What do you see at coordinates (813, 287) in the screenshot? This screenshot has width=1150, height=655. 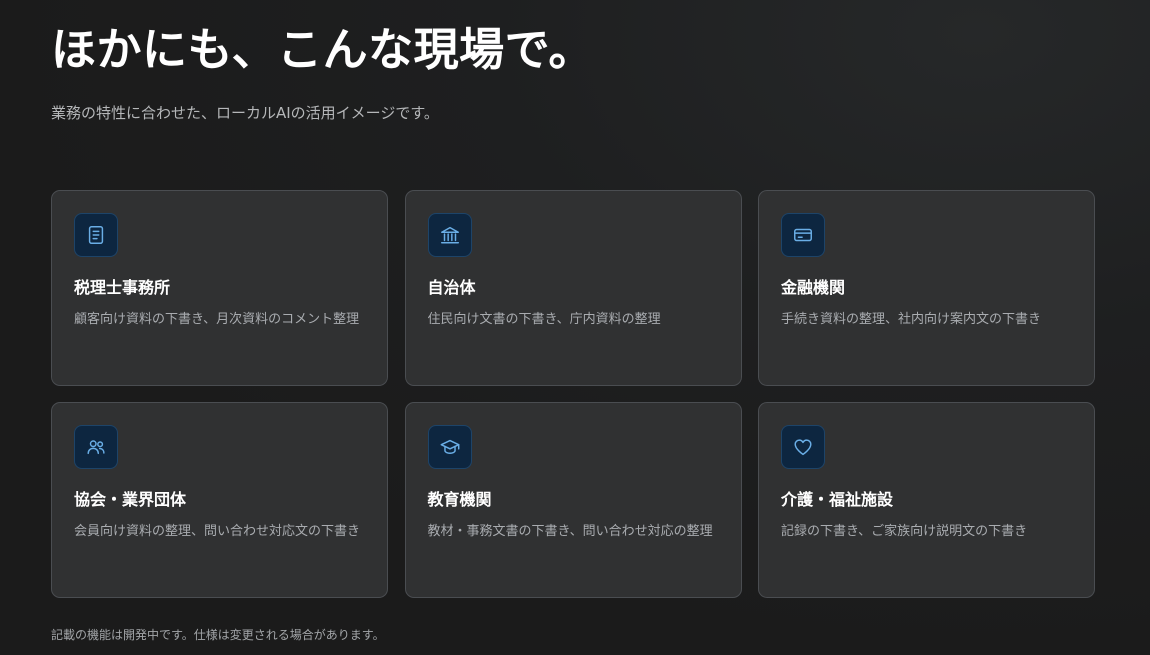 I see `card-title: 金融機関` at bounding box center [813, 287].